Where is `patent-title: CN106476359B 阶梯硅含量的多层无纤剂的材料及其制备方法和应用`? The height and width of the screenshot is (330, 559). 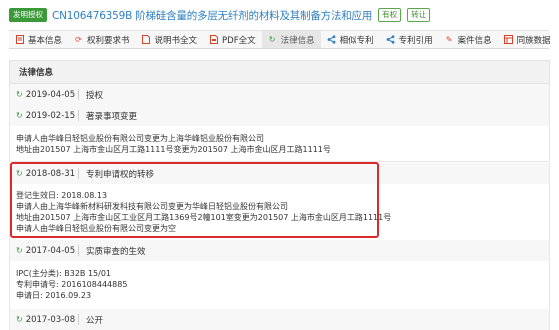
patent-title: CN106476359B 阶梯硅含量的多层无纤剂的材料及其制备方法和应用 is located at coordinates (212, 15).